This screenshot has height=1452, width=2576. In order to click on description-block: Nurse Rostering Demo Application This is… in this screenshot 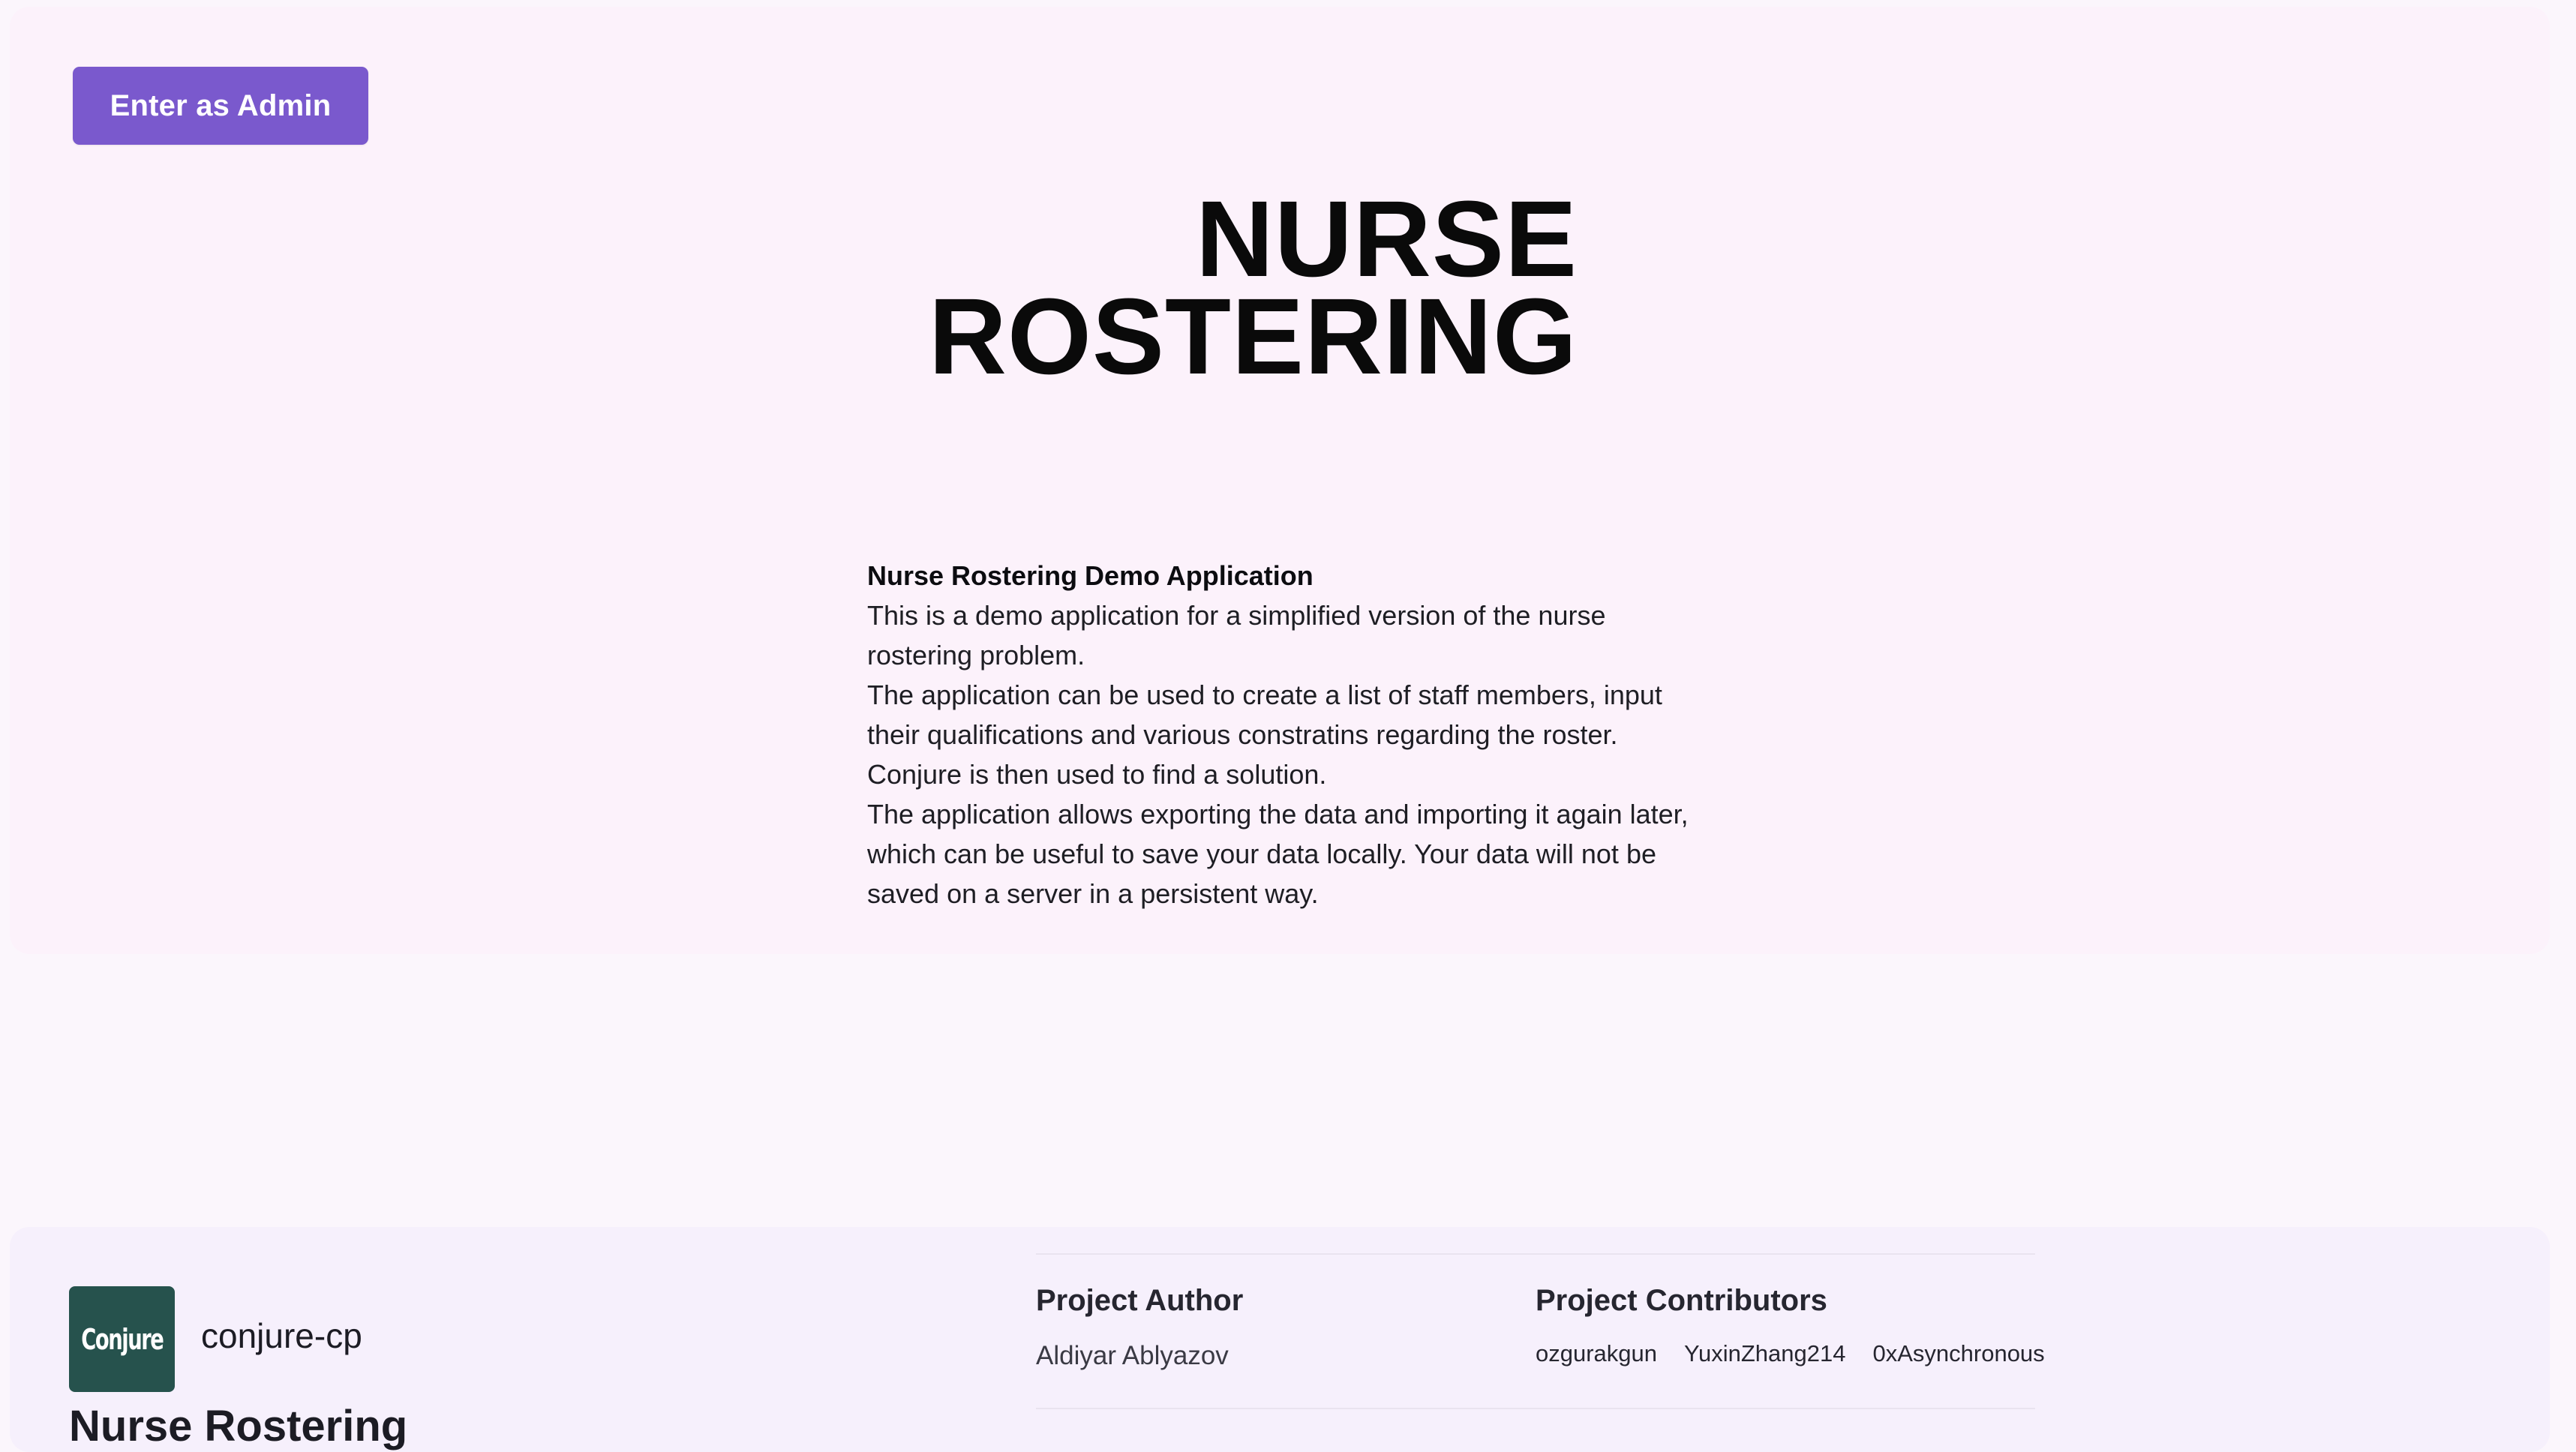, I will do `click(1291, 735)`.